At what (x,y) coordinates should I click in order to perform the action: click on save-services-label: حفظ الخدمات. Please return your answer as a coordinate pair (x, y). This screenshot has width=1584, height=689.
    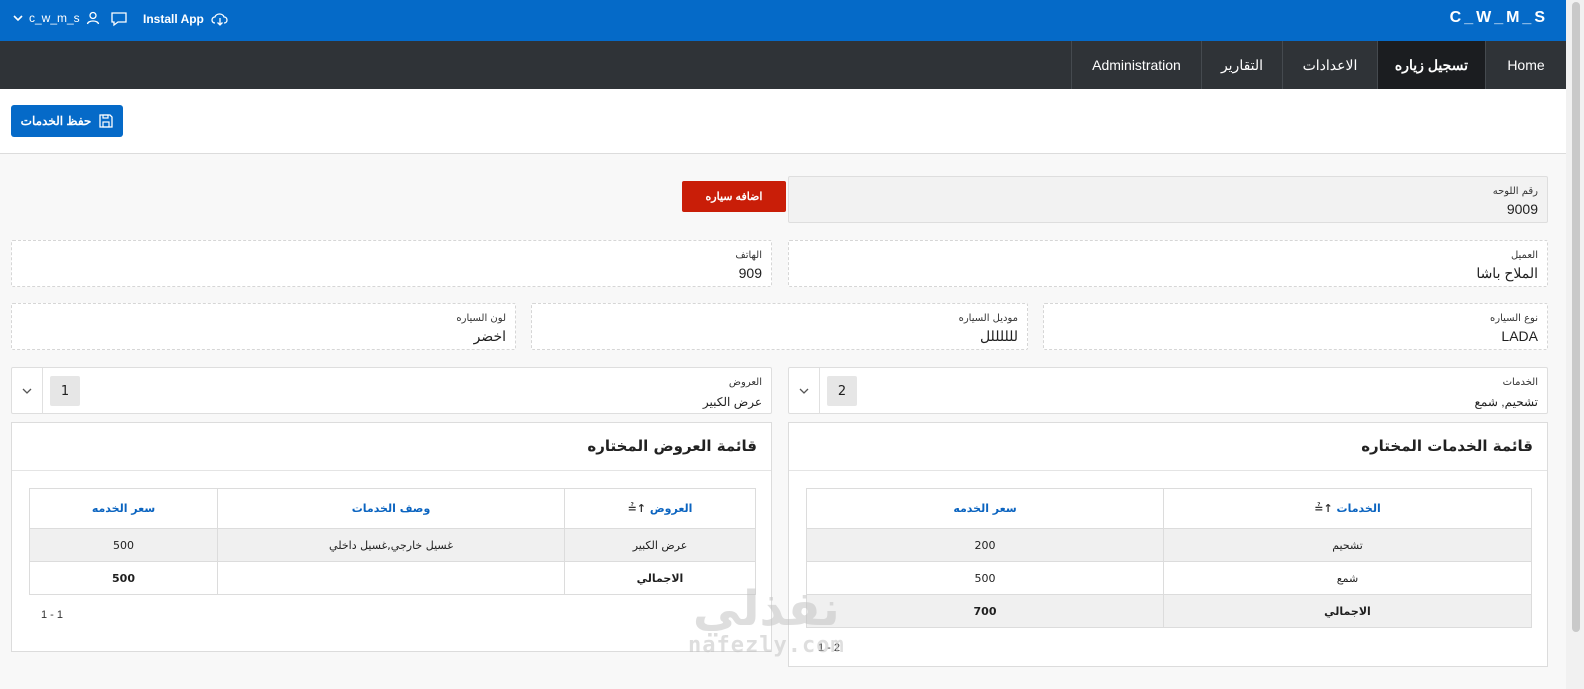
    Looking at the image, I should click on (56, 121).